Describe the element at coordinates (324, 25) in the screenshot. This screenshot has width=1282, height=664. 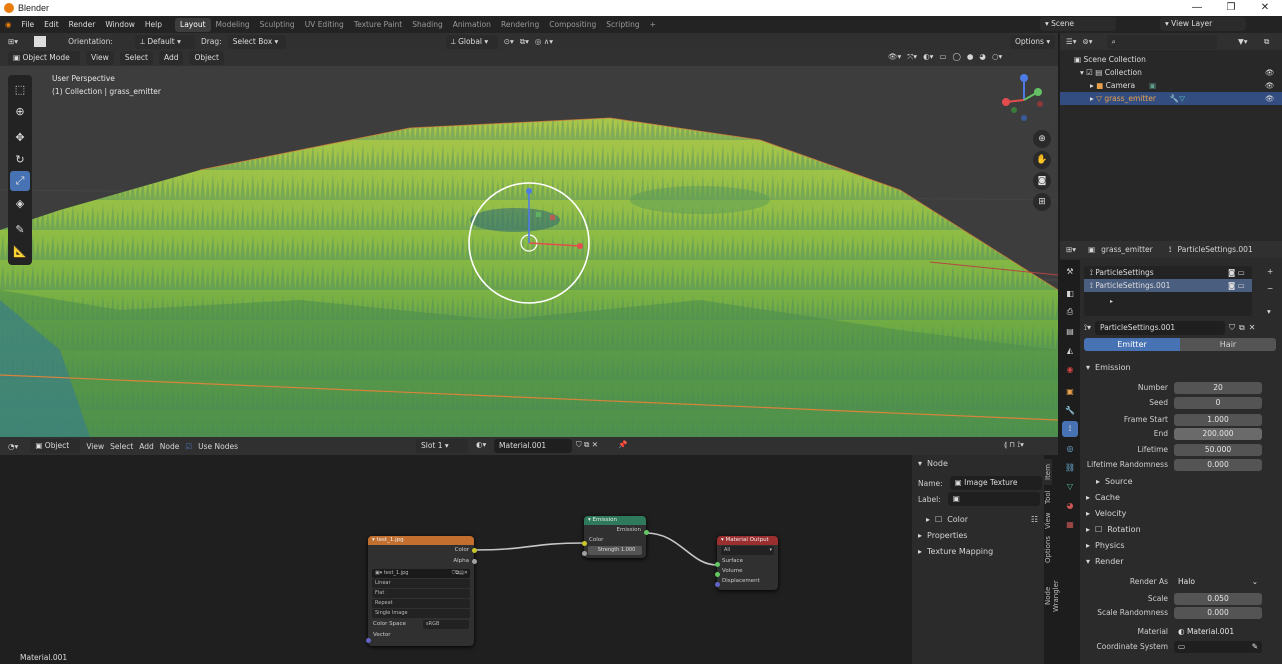
I see `tab-uv-editing: UV Editing` at that location.